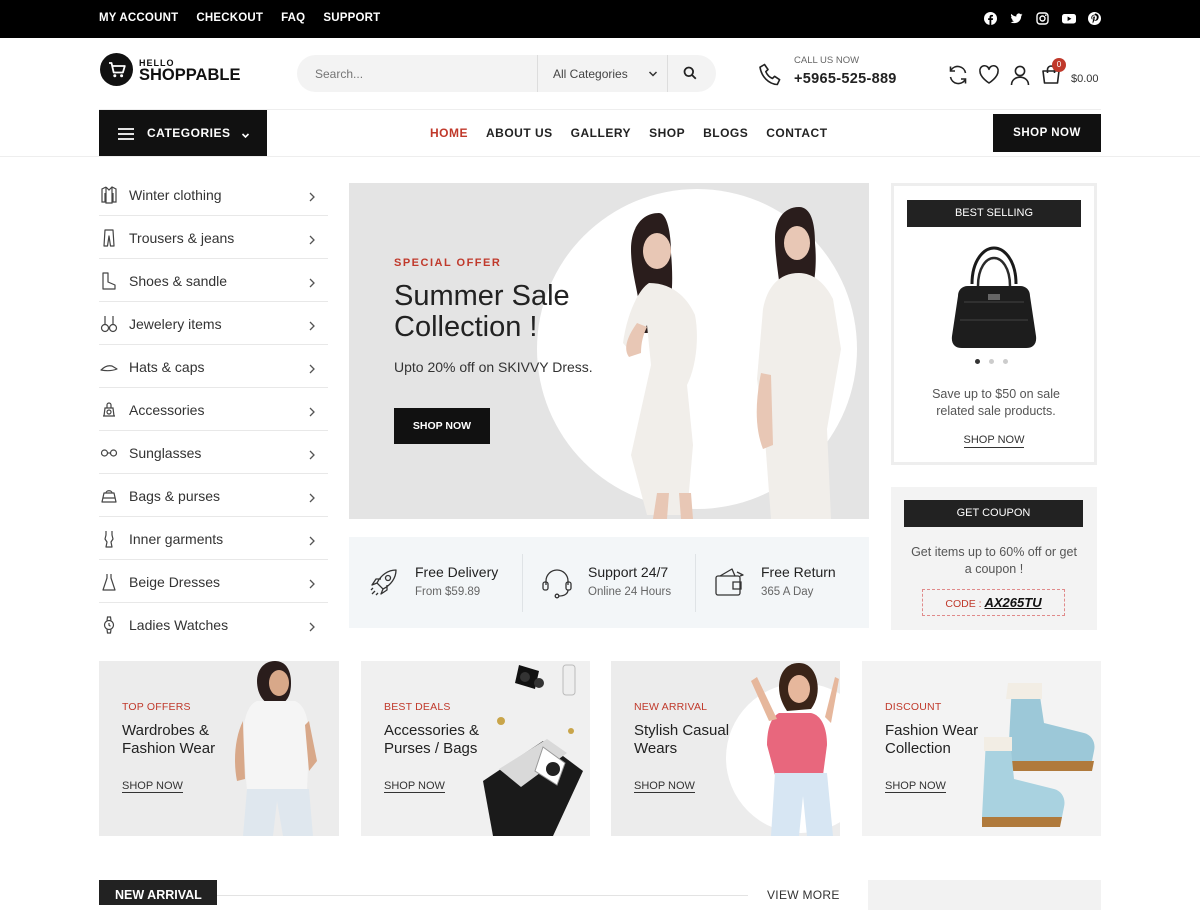 Image resolution: width=1200 pixels, height=910 pixels. What do you see at coordinates (351, 18) in the screenshot?
I see `support-link: SUPPORT` at bounding box center [351, 18].